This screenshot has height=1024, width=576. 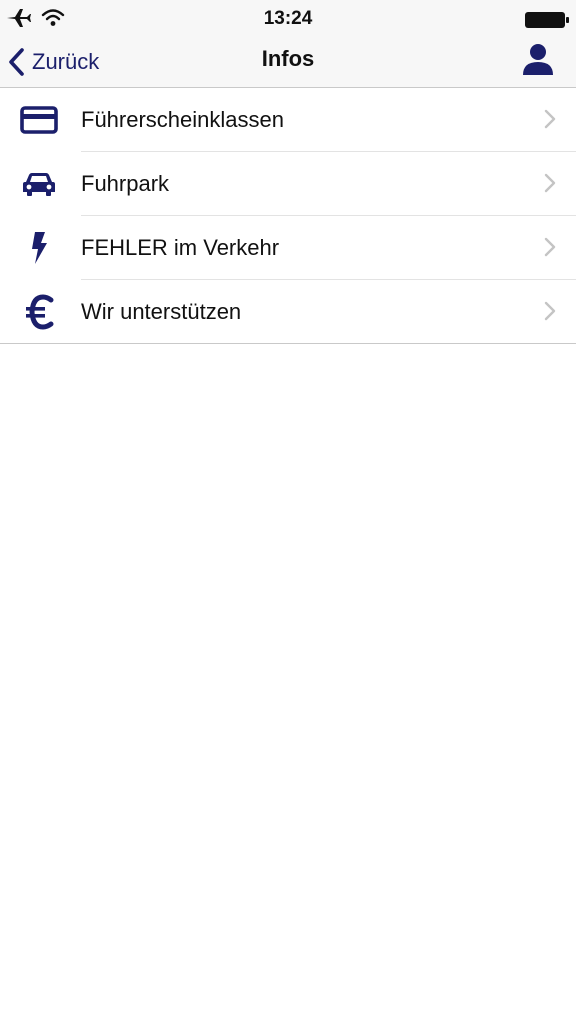 I want to click on menu-item-fehler-im-verkehr: FEHLER im Verkehr, so click(x=288, y=247).